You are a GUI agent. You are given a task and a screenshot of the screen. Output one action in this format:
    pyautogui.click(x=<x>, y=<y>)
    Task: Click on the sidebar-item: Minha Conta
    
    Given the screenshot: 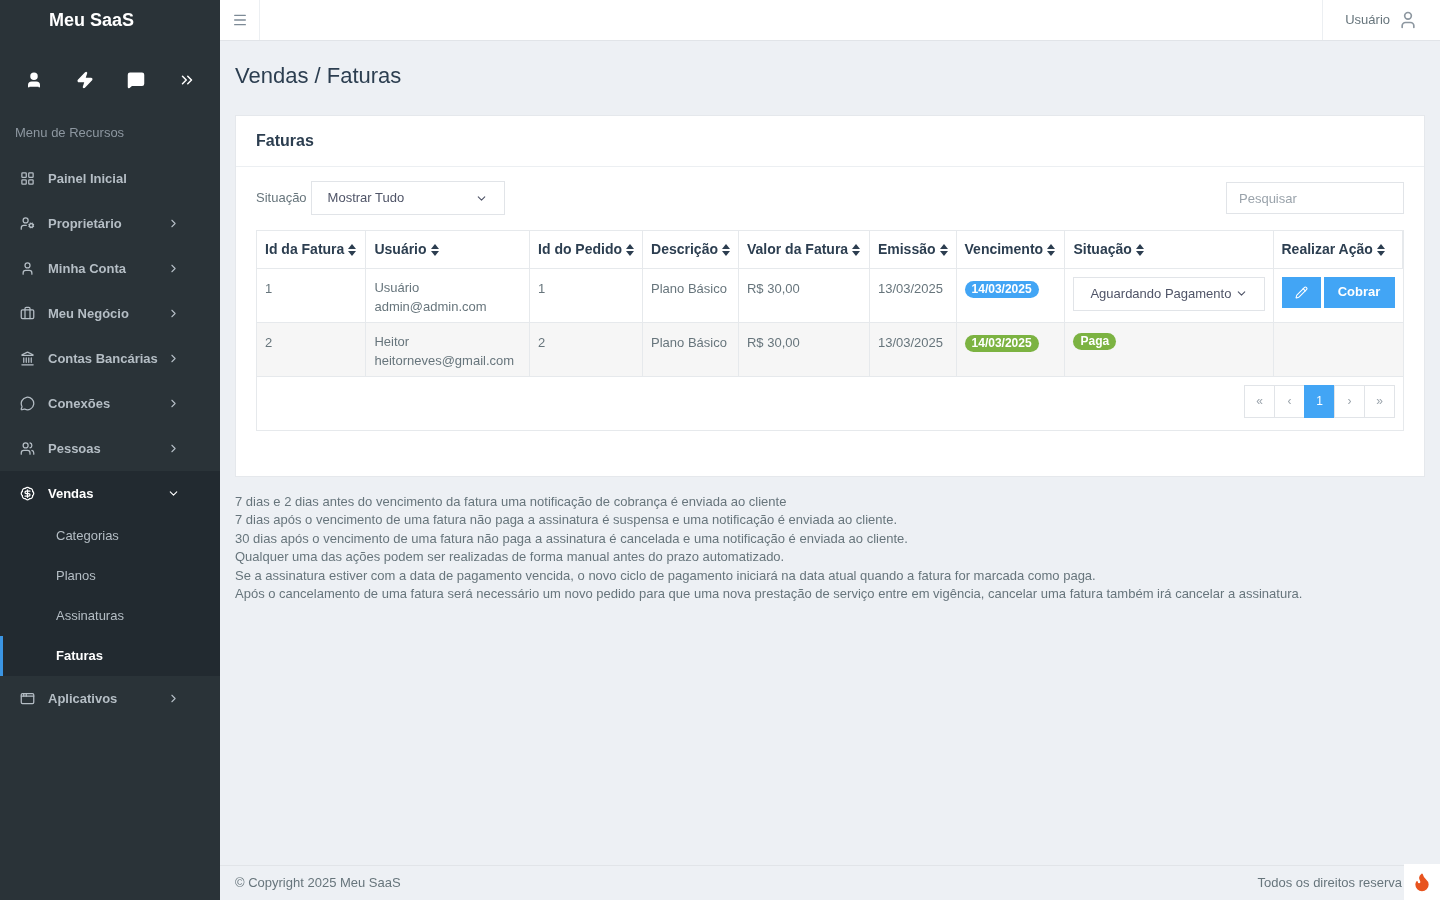 What is the action you would take?
    pyautogui.click(x=110, y=268)
    